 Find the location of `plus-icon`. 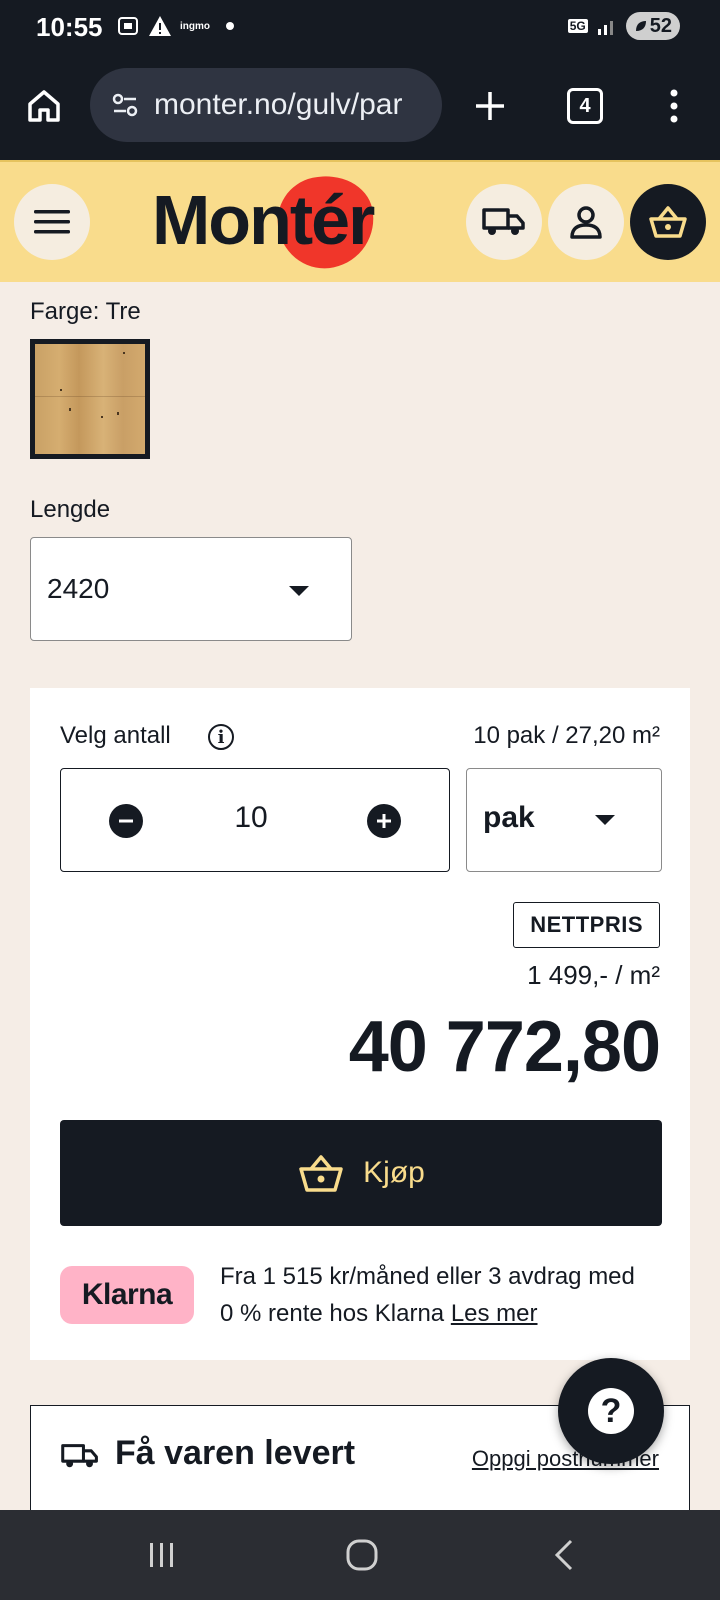

plus-icon is located at coordinates (490, 106).